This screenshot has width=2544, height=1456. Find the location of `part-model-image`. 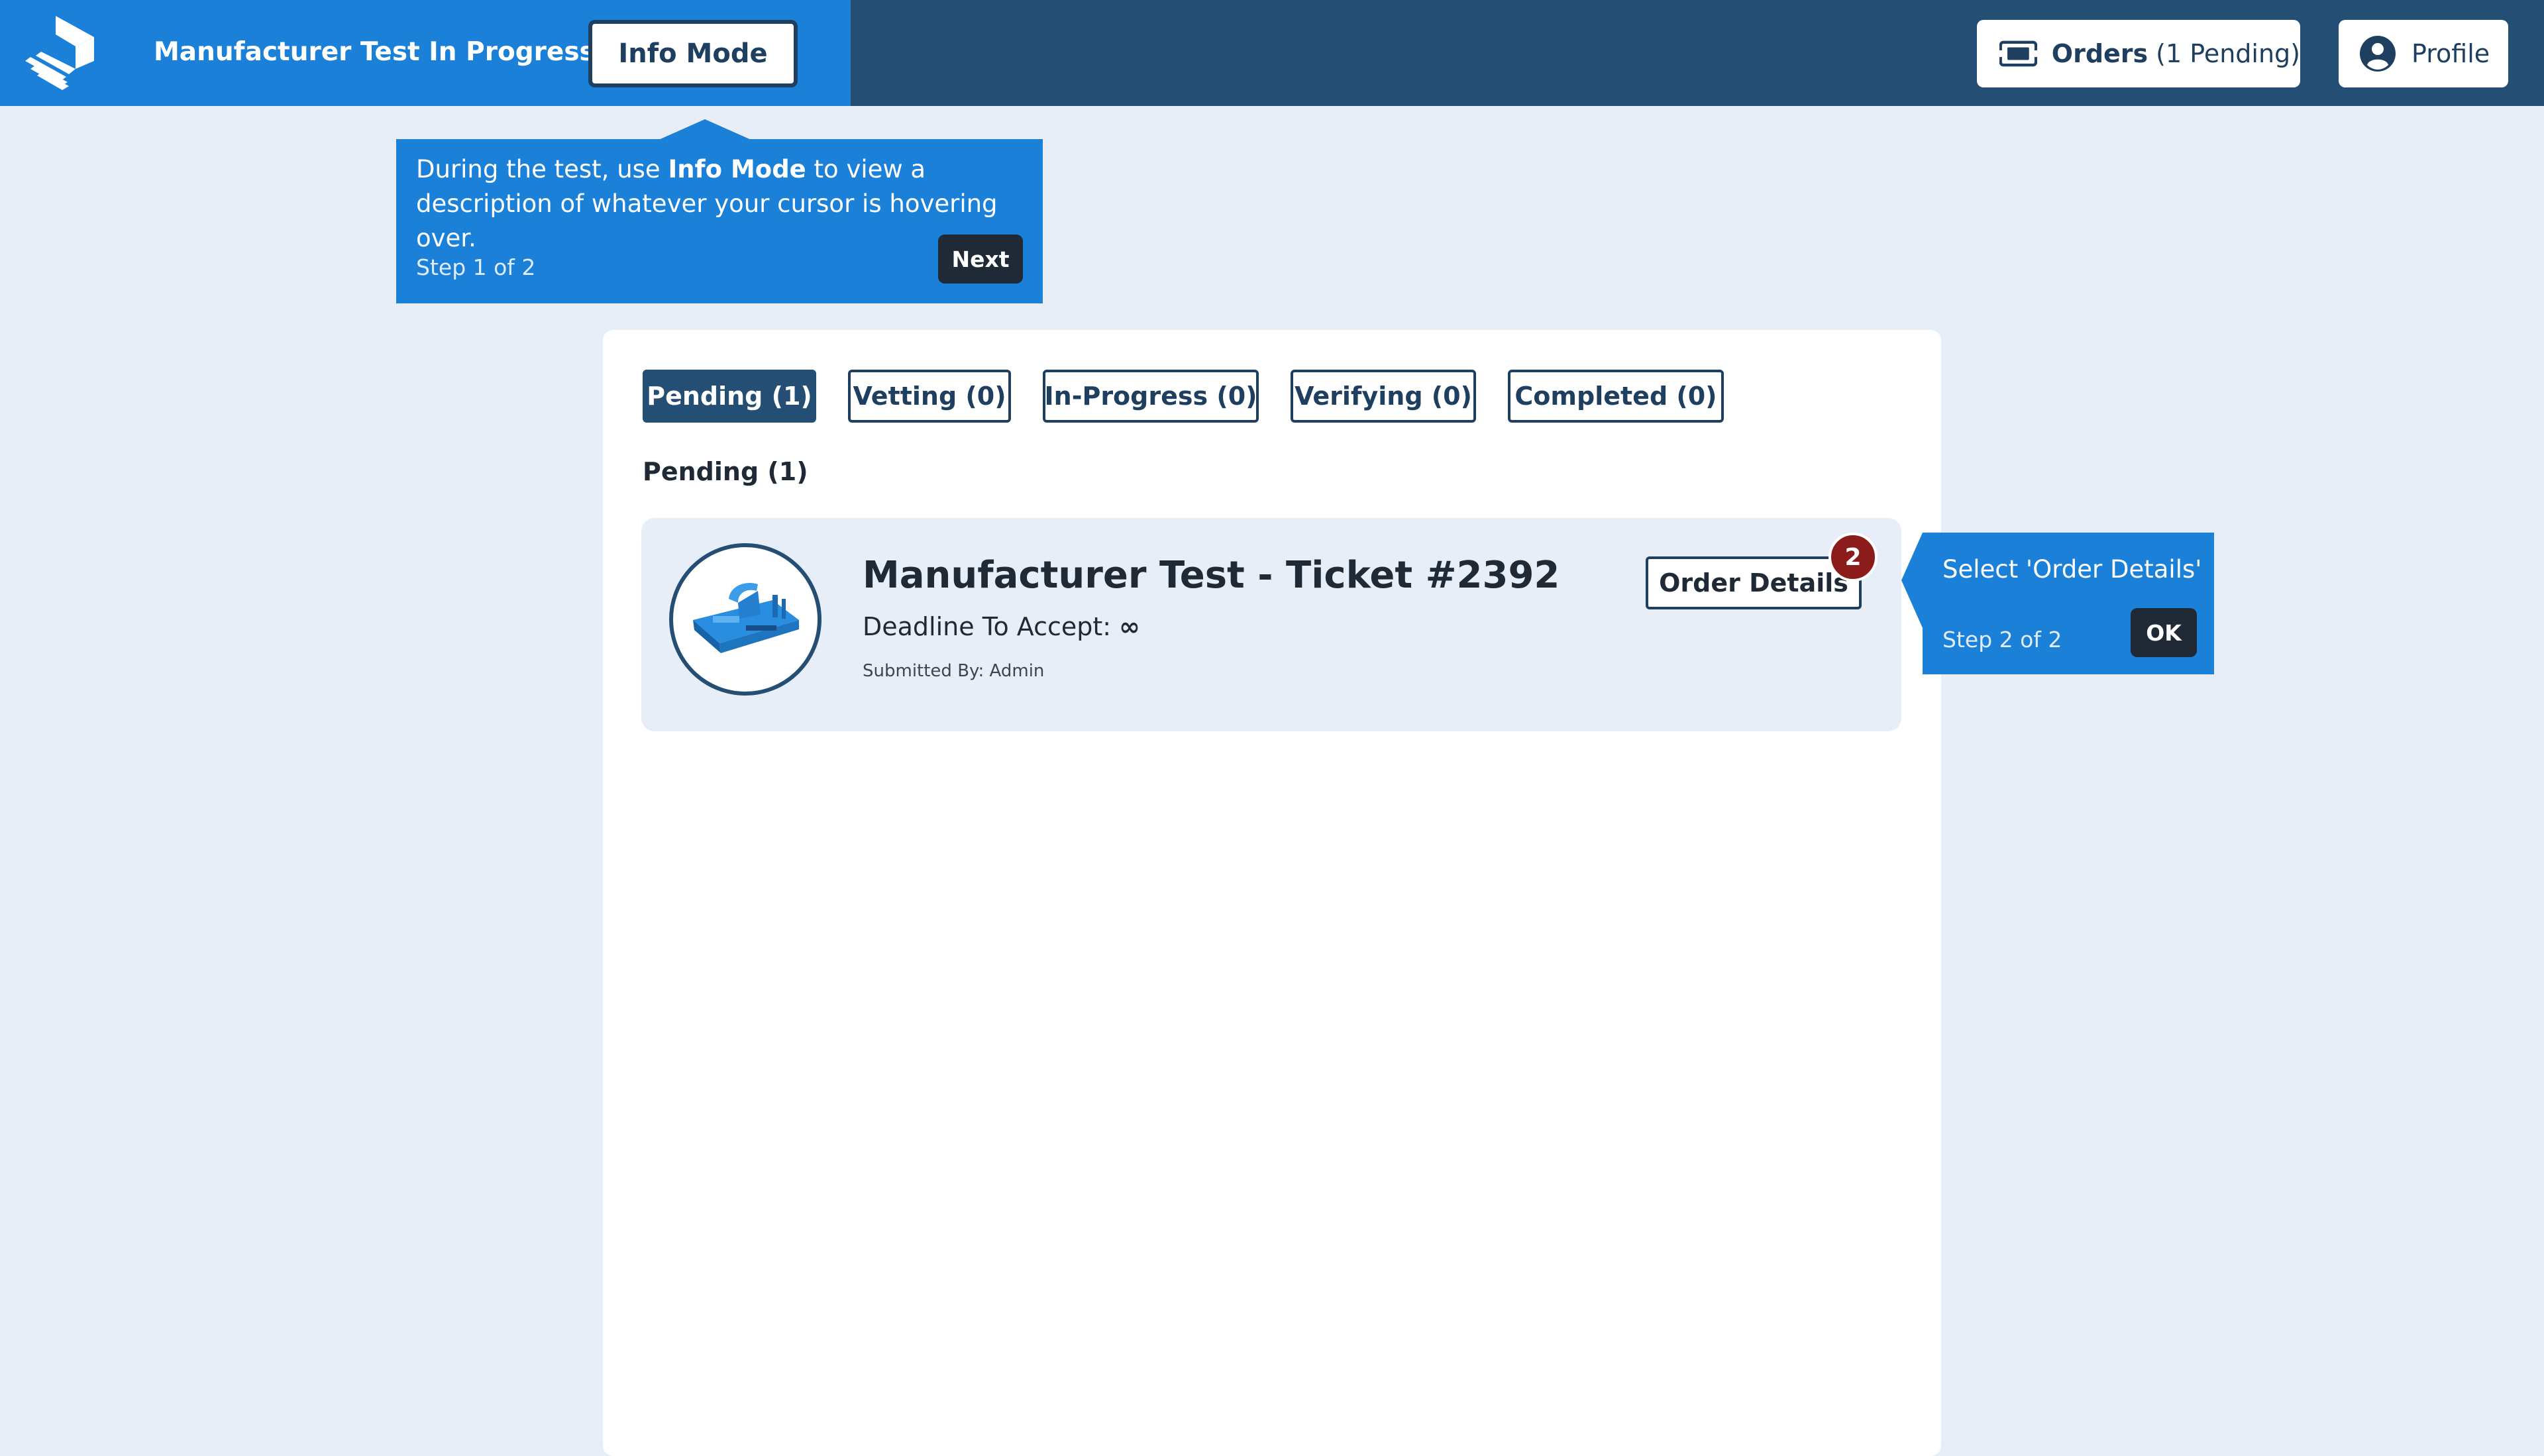

part-model-image is located at coordinates (746, 618).